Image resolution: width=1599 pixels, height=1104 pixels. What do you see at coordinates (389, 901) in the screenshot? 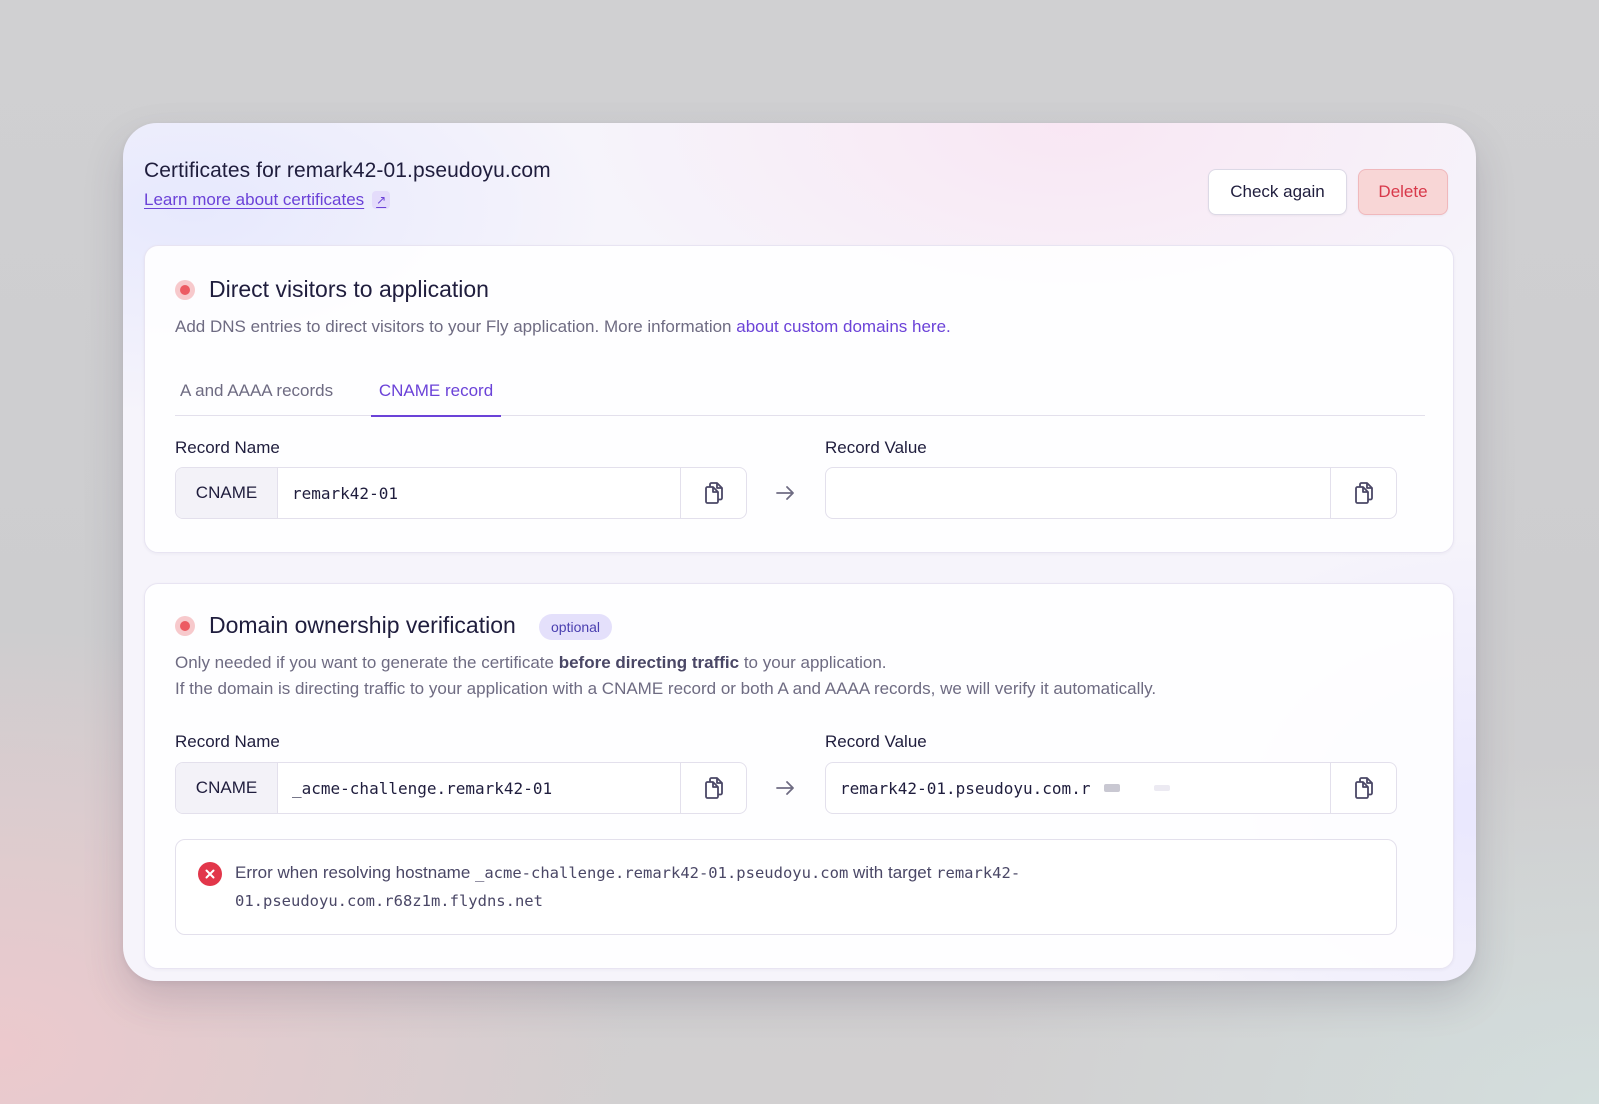
I see `error-target-line-2: 01.pseudoyu.com.r68z1m.flydns.net` at bounding box center [389, 901].